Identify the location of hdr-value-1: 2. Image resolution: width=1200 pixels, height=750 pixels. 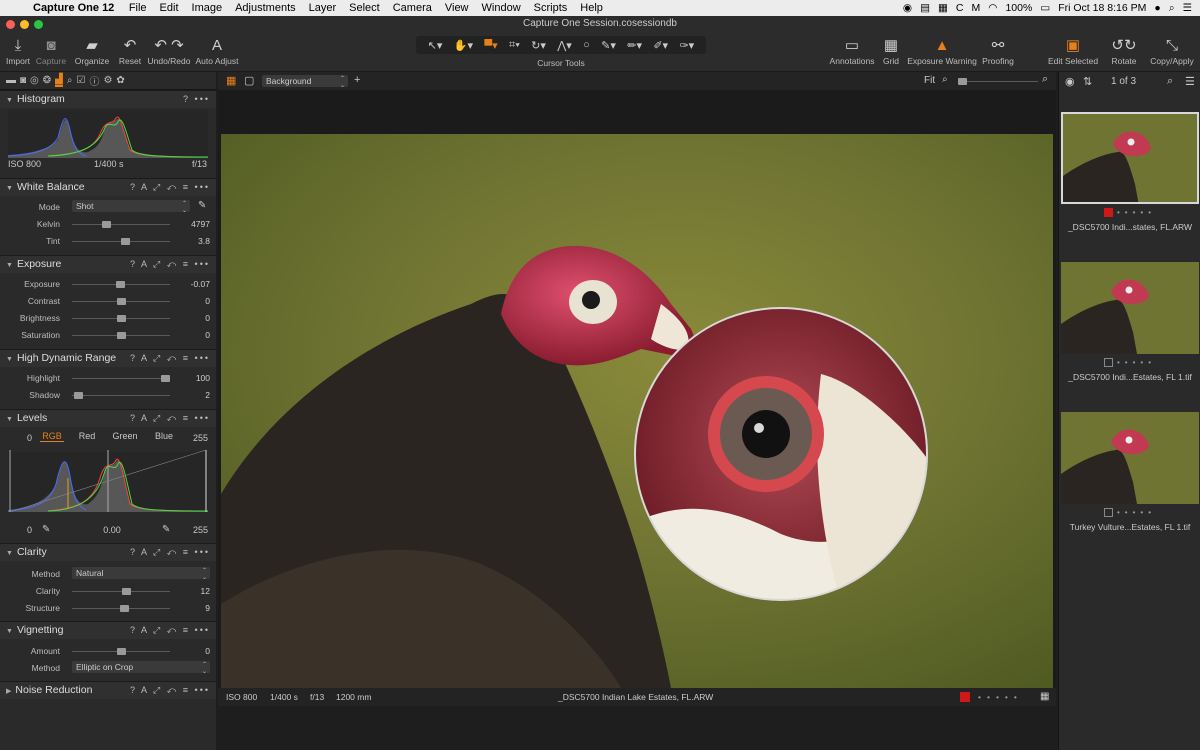
(190, 395).